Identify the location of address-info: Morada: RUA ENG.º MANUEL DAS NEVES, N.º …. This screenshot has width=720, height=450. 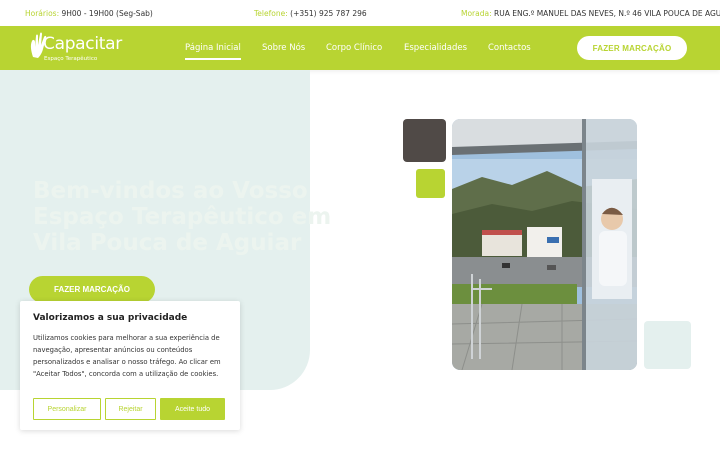
(590, 13).